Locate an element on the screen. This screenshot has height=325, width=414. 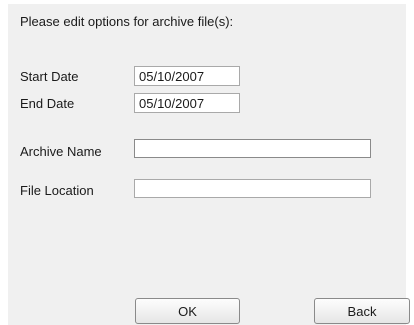
archive-name-field is located at coordinates (252, 148).